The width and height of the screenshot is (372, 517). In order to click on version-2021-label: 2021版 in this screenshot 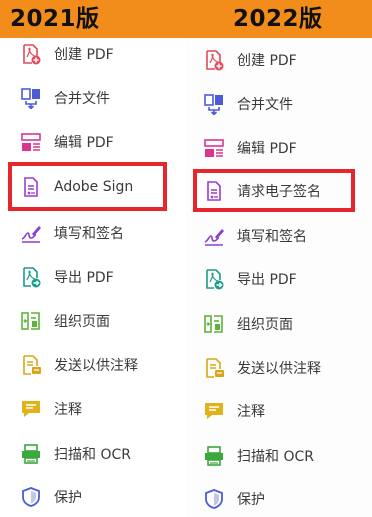, I will do `click(55, 19)`.